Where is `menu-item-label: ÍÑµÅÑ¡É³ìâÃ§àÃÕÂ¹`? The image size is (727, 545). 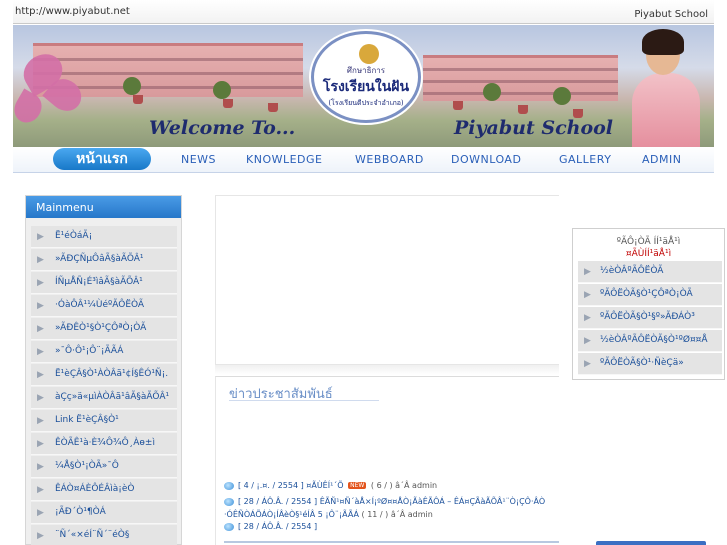
menu-item-label: ÍÑµÅÑ¡É³ìâÃ§àÃÕÂ¹ is located at coordinates (99, 282).